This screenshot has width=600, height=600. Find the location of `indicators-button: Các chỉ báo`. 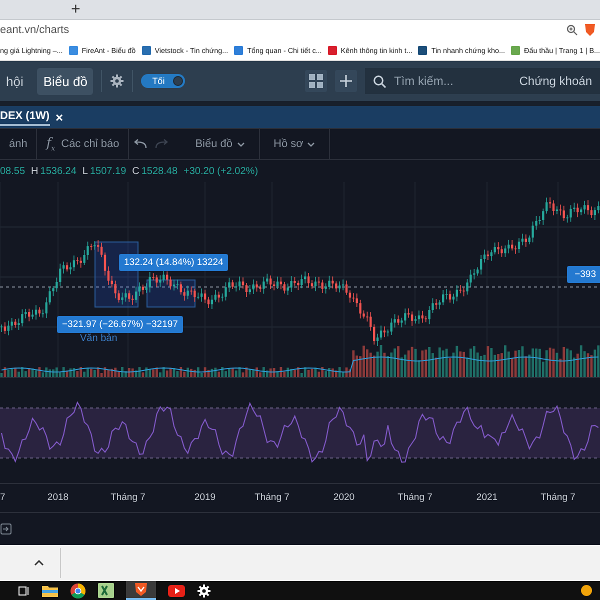

indicators-button: Các chỉ báo is located at coordinates (90, 144).